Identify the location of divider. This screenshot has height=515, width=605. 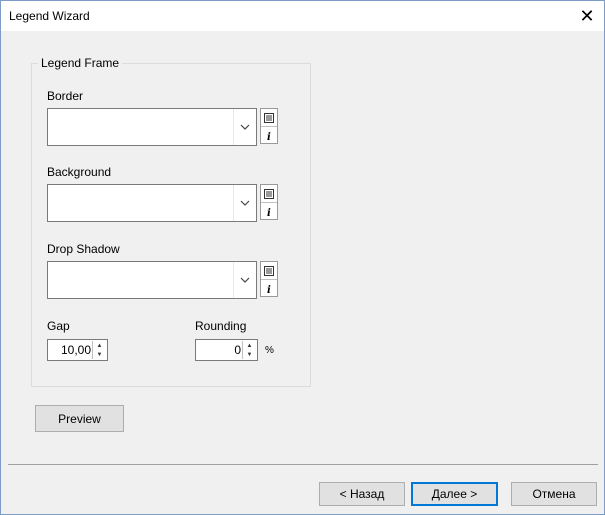
(303, 464).